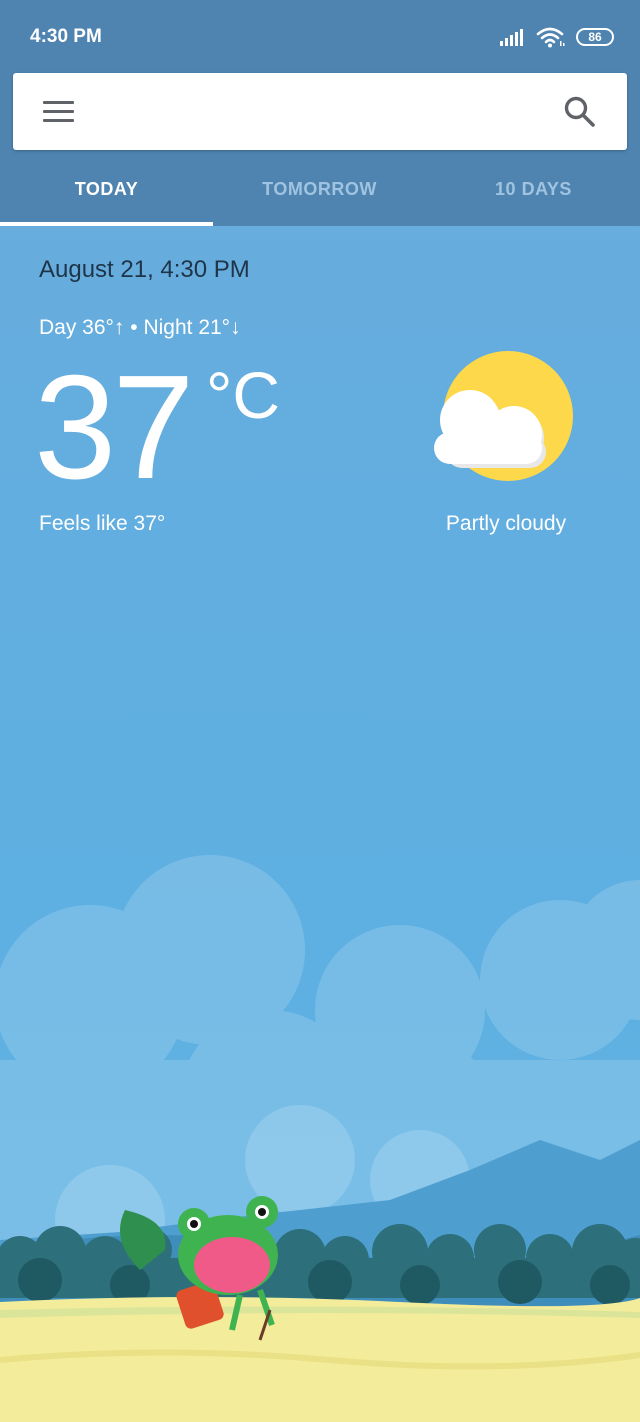  What do you see at coordinates (140, 327) in the screenshot?
I see `day-night-temps: Day 36°↑ • Night 21°↓` at bounding box center [140, 327].